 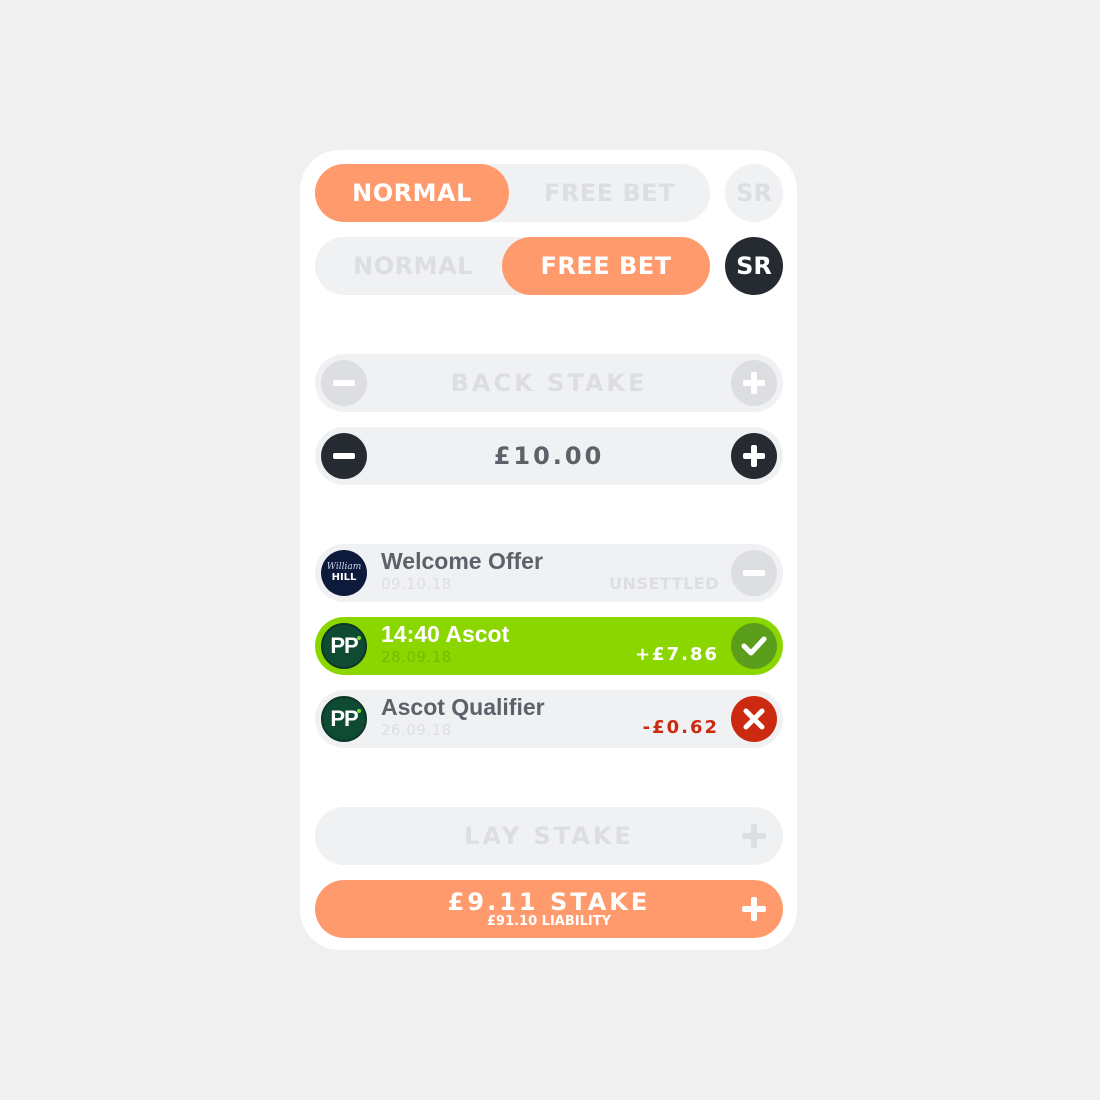 I want to click on back-stake-input: £10.00, so click(x=549, y=456).